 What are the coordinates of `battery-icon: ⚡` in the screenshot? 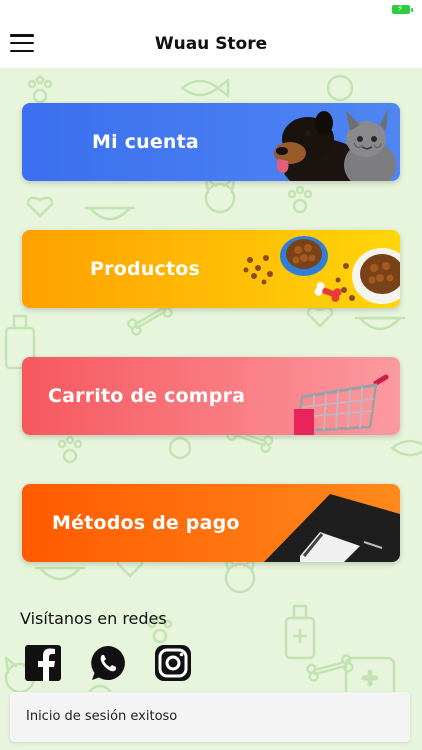 It's located at (402, 9).